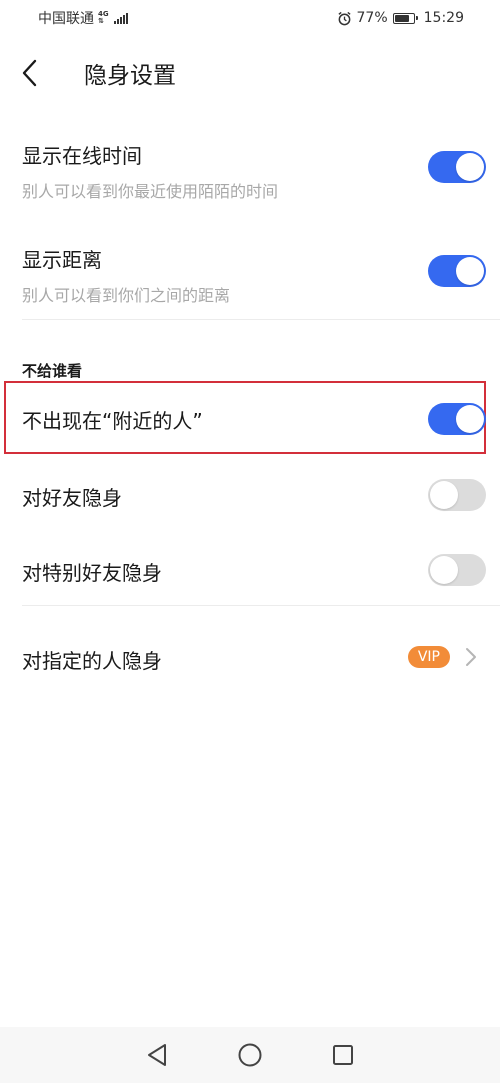 The image size is (500, 1083). What do you see at coordinates (250, 73) in the screenshot?
I see `title-bar: 隐身设置` at bounding box center [250, 73].